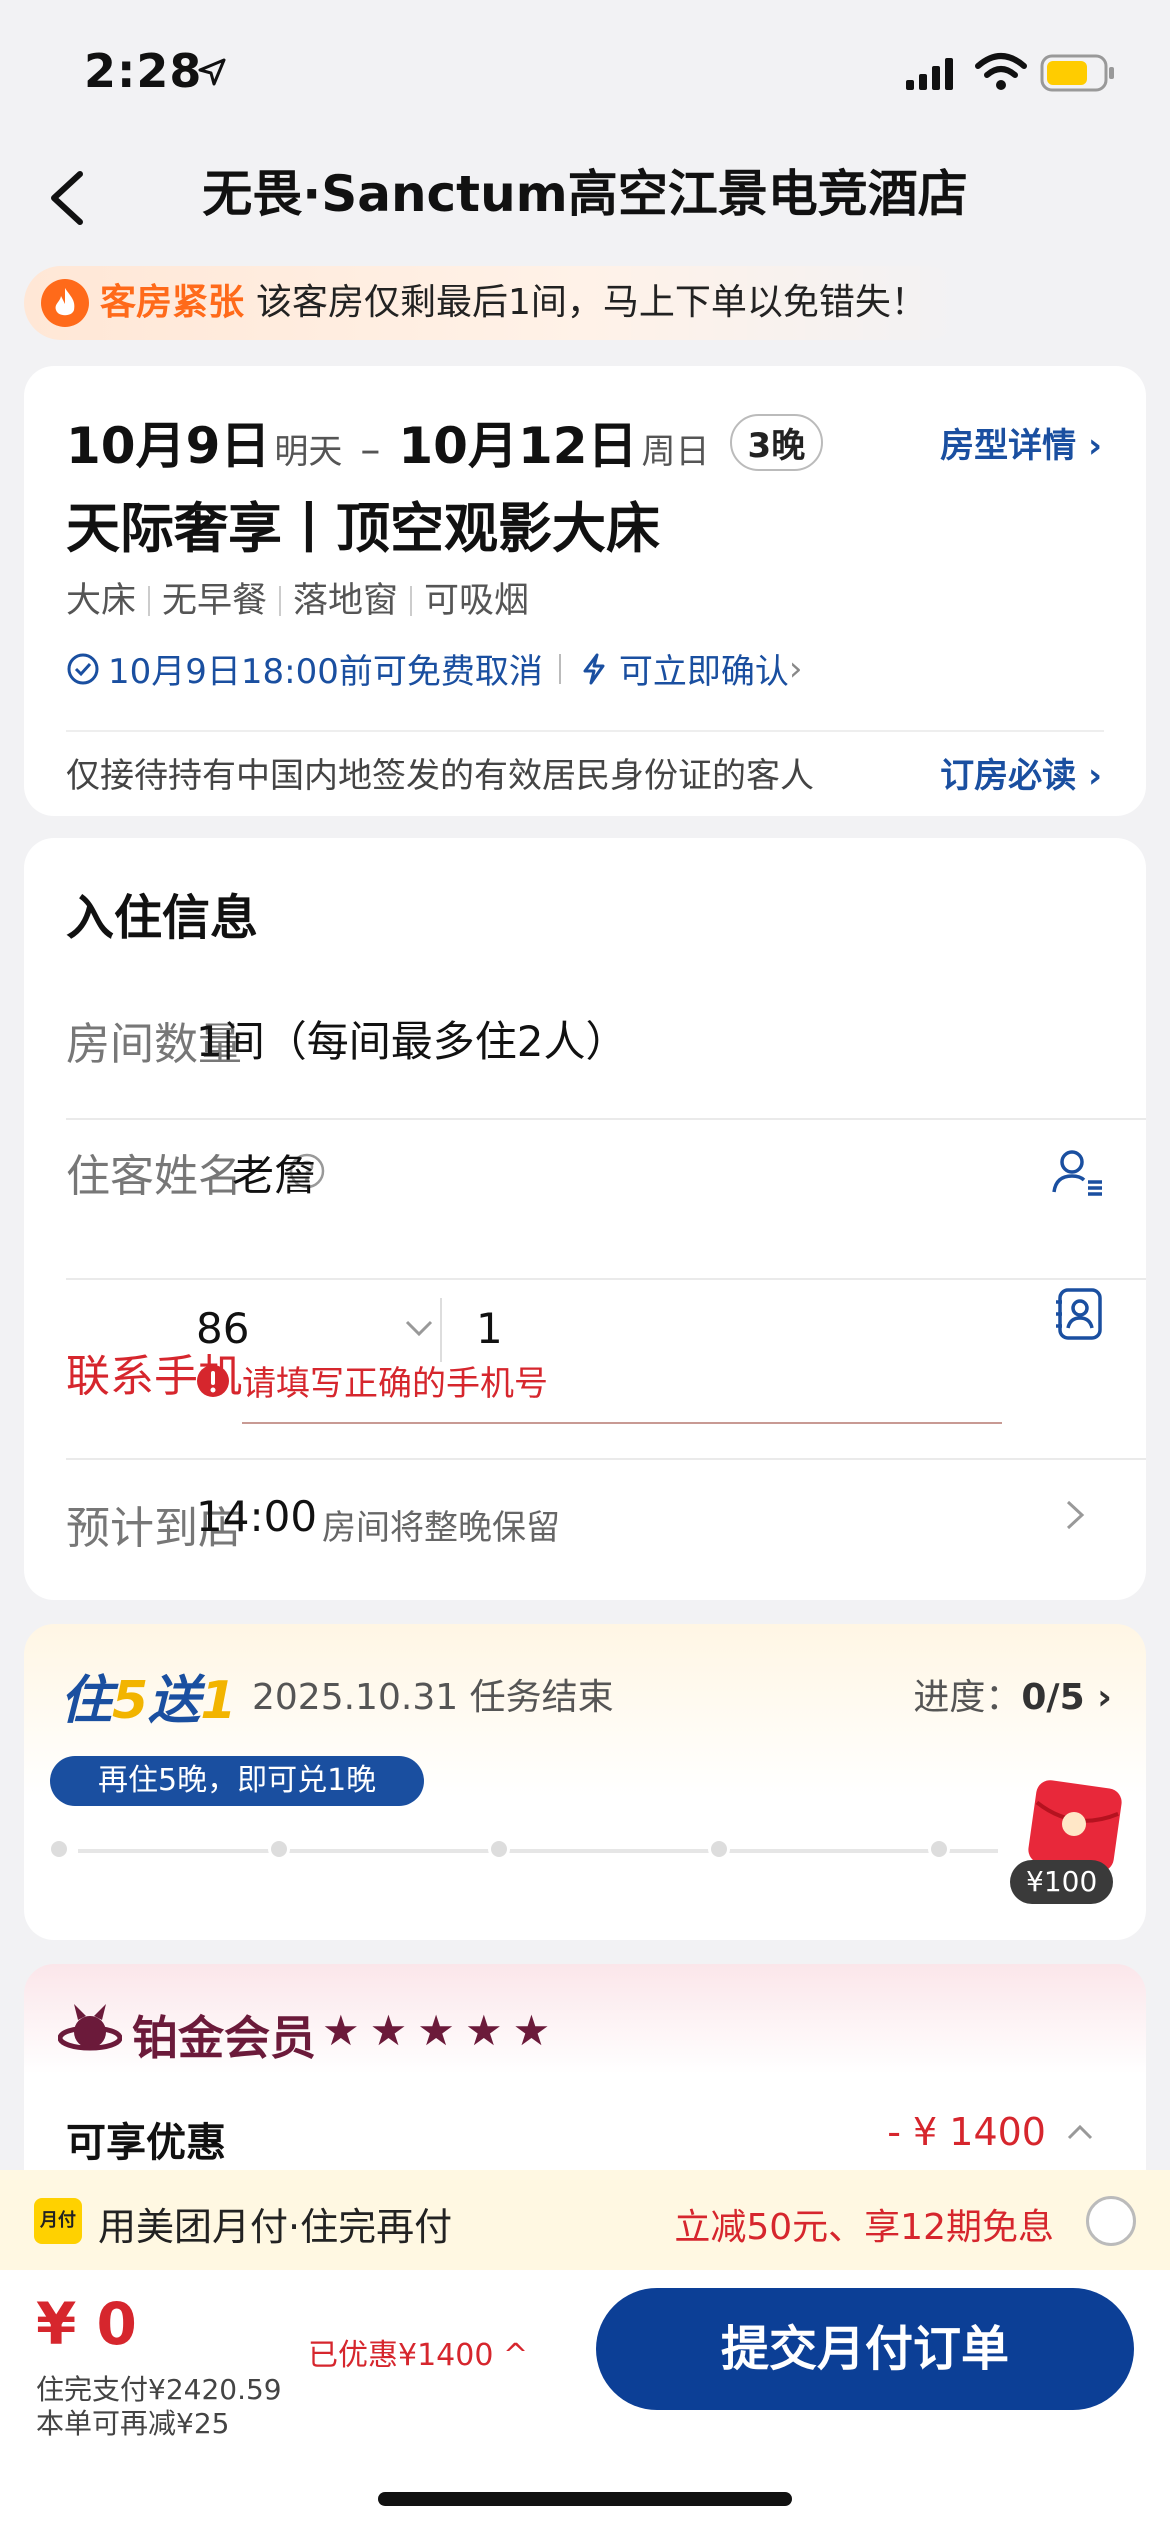  I want to click on status-time: 2:28, so click(143, 71).